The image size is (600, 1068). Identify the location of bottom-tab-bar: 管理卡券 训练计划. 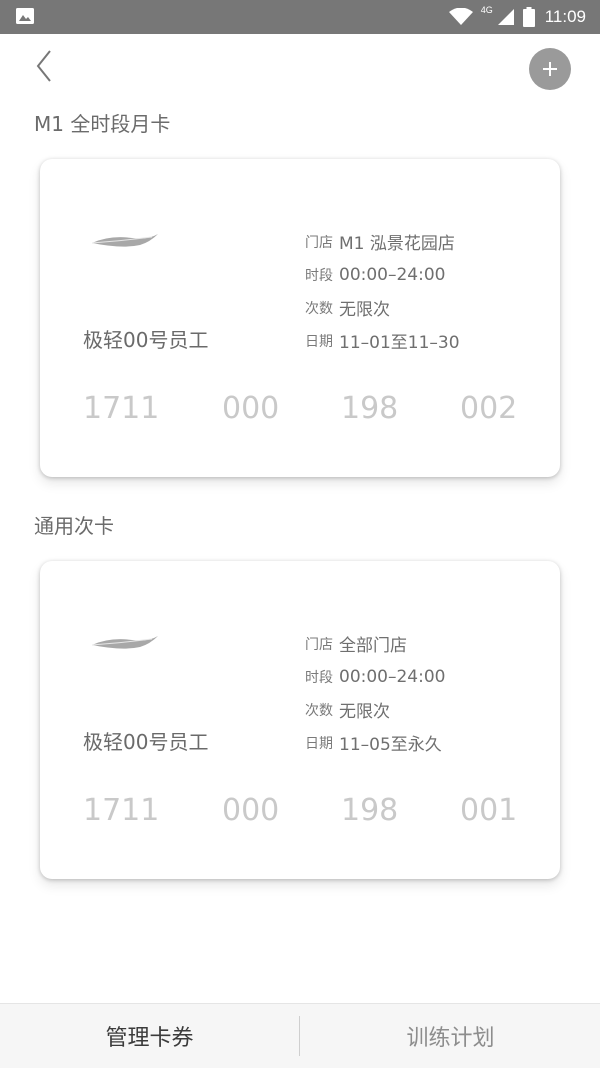
(300, 1035).